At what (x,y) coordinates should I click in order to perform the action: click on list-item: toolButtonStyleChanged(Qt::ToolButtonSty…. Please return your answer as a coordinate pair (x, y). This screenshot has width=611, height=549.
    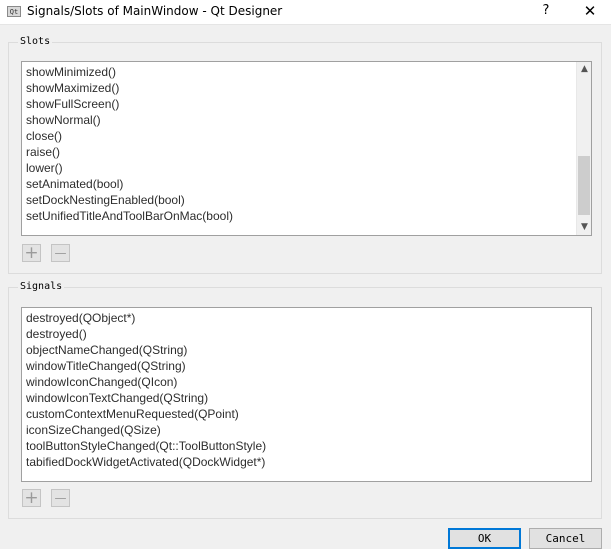
    Looking at the image, I should click on (306, 446).